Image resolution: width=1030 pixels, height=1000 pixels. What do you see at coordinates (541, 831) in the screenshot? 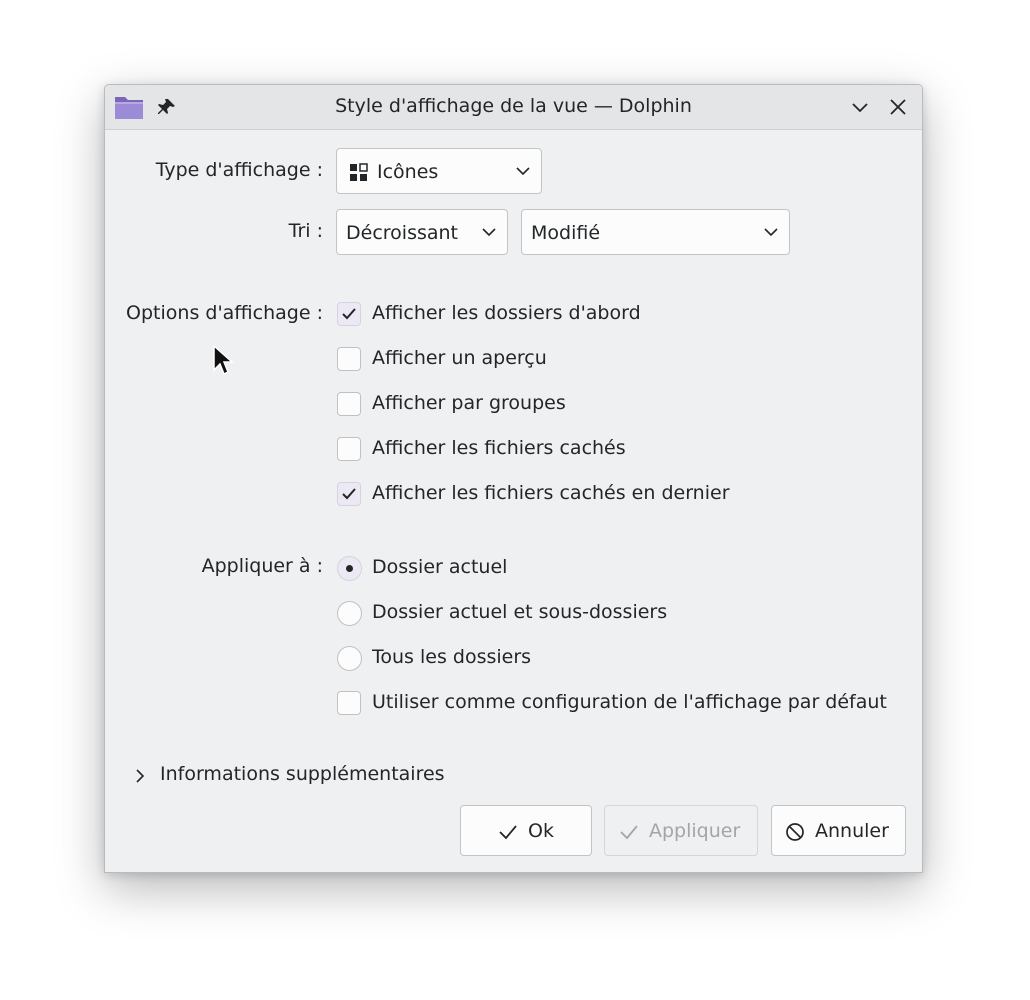
I see `ok-button-label: Ok` at bounding box center [541, 831].